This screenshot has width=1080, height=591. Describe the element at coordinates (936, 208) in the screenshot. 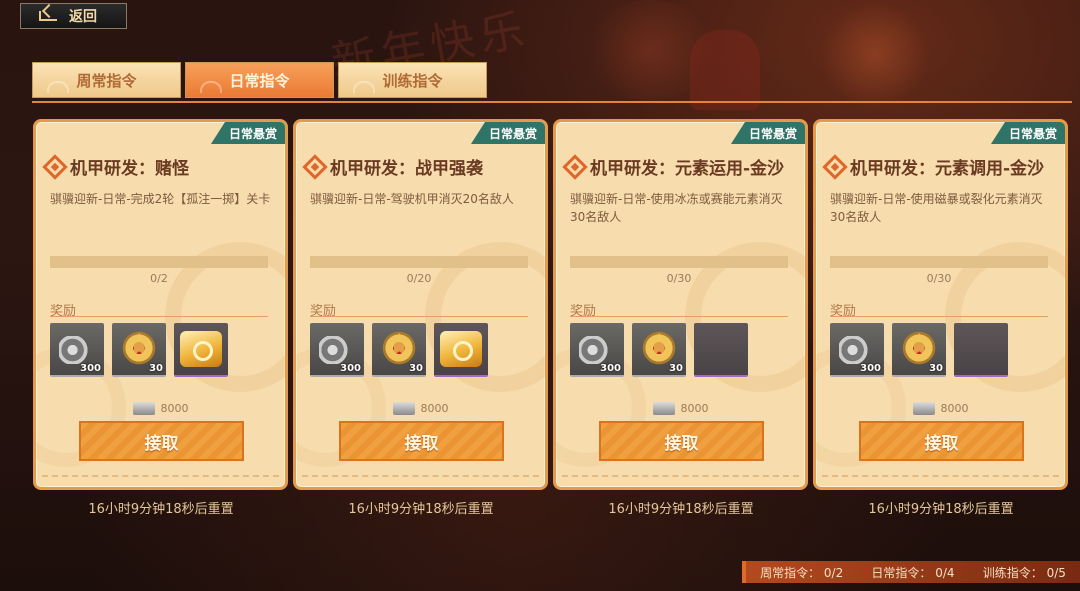

I see `card-description: 骐骥迎新-日常-使用磁暴或裂化元素消灭30名敌人` at that location.